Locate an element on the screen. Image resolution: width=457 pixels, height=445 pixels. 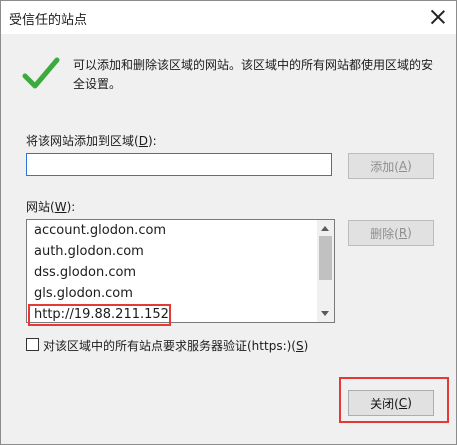
list-item: gls.glodon.com is located at coordinates (83, 293).